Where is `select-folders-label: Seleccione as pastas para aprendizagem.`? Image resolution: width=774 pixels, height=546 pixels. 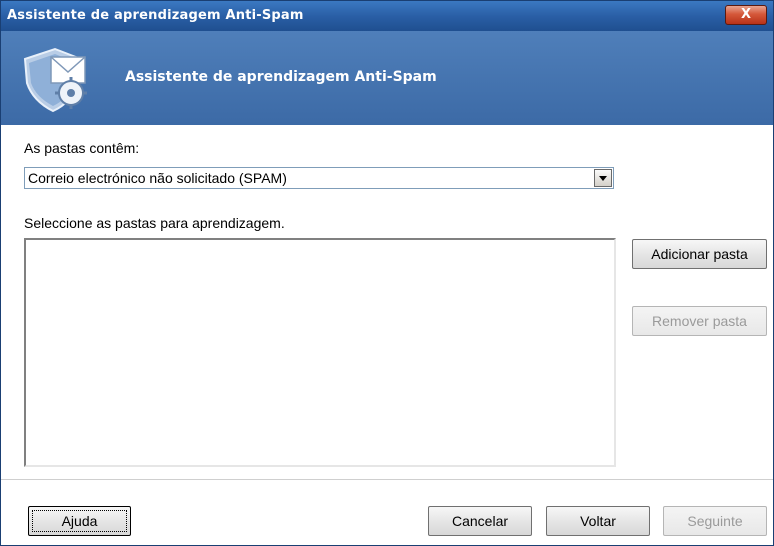
select-folders-label: Seleccione as pastas para aprendizagem. is located at coordinates (154, 223).